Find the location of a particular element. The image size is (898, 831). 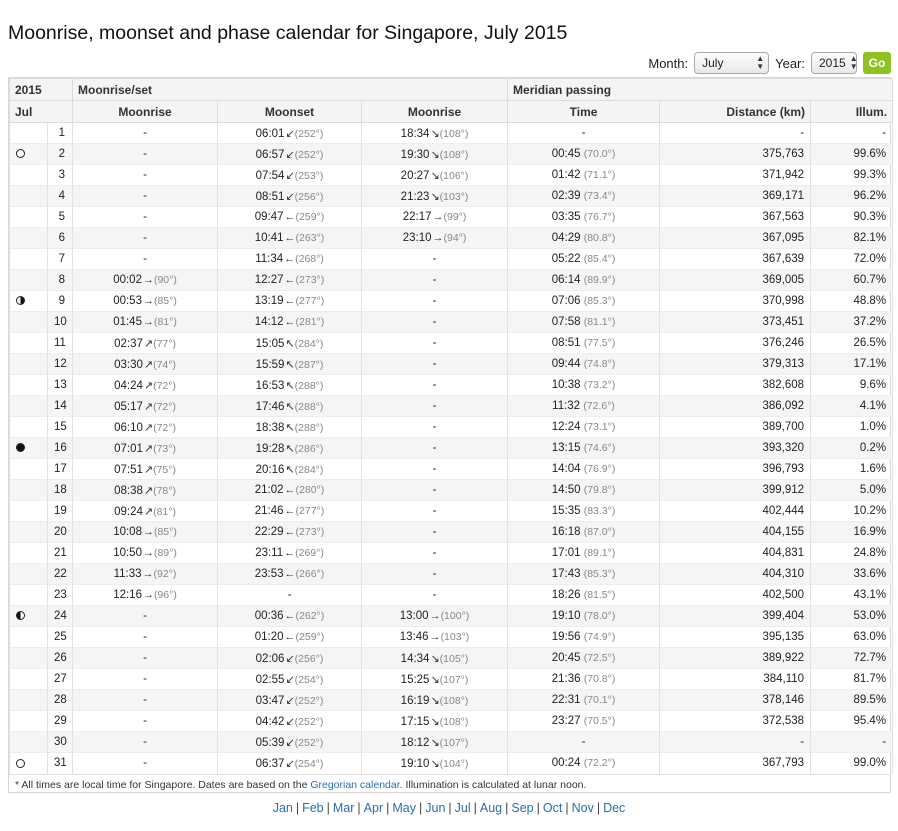

moonrise-azimuth: (85°) is located at coordinates (165, 301).